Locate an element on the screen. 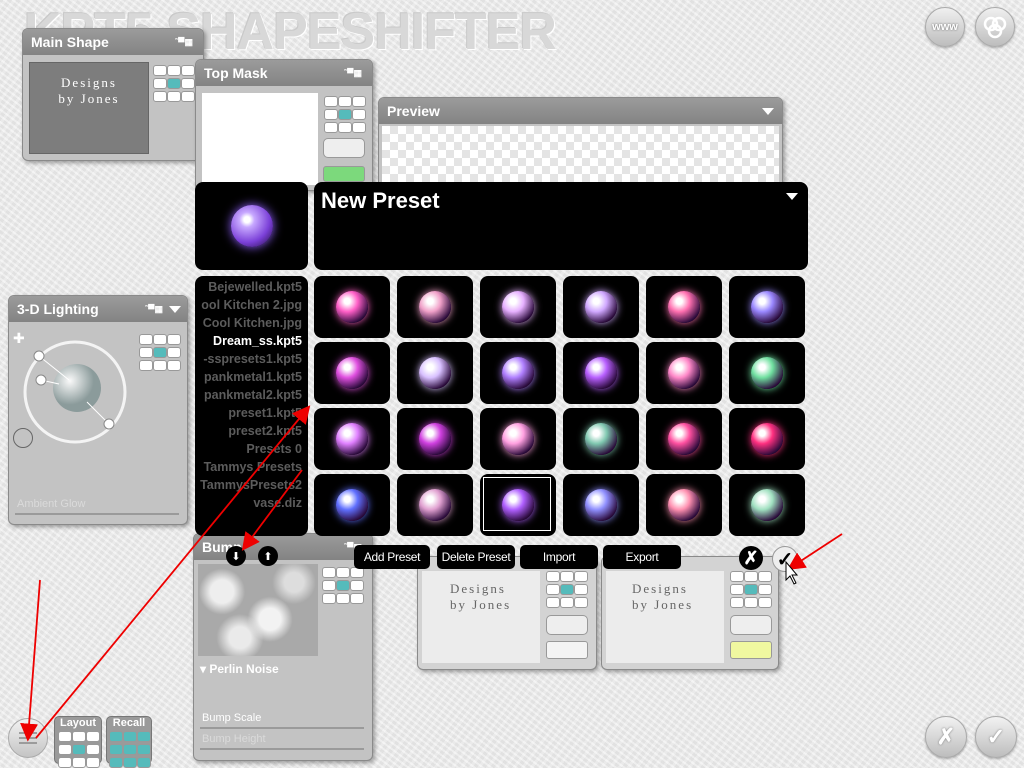 Image resolution: width=1024 pixels, height=768 pixels. bump-alignment-grid is located at coordinates (343, 585).